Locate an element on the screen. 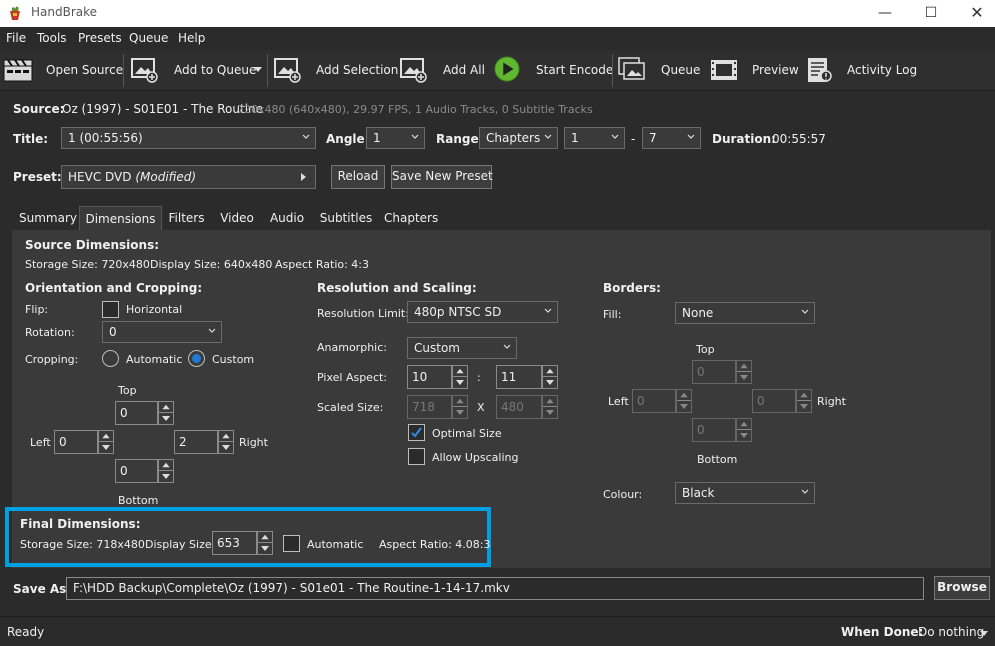  crop-top-label: Top is located at coordinates (127, 390).